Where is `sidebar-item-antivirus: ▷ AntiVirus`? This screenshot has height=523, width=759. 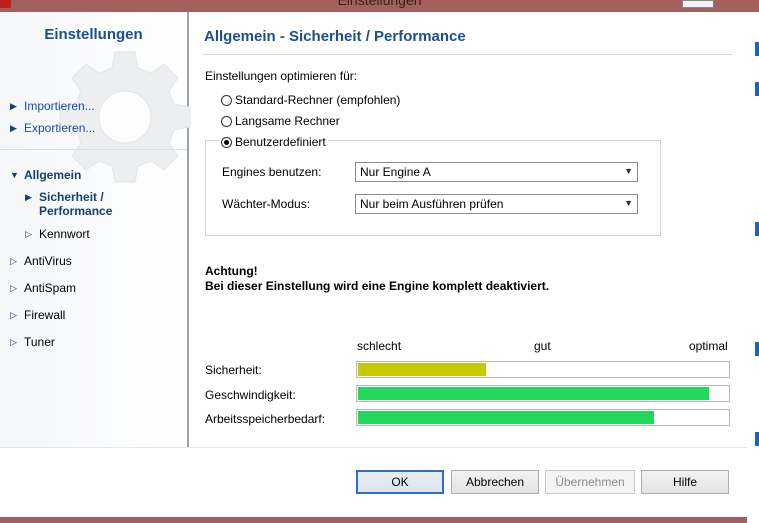
sidebar-item-antivirus: ▷ AntiVirus is located at coordinates (41, 261).